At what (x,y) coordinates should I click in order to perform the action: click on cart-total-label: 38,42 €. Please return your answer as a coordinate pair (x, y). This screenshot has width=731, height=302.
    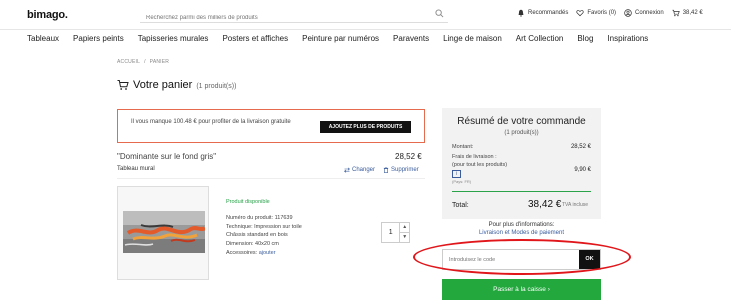
    Looking at the image, I should click on (692, 13).